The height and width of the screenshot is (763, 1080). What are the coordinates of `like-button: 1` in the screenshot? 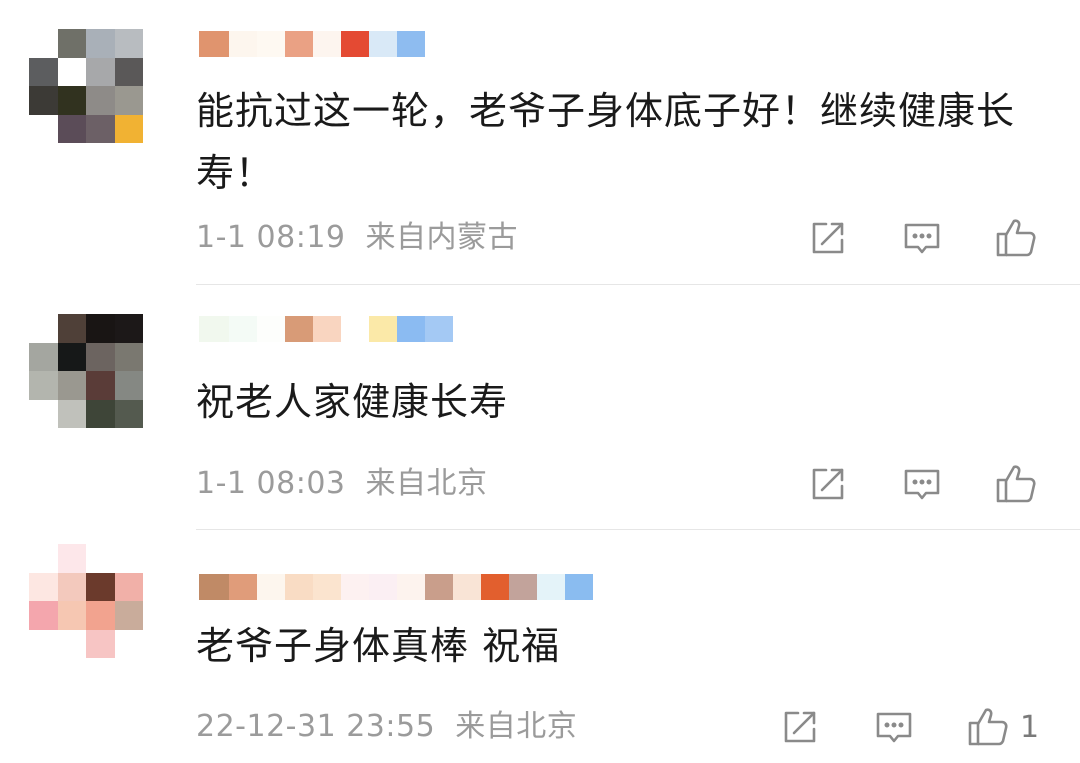 It's located at (1002, 727).